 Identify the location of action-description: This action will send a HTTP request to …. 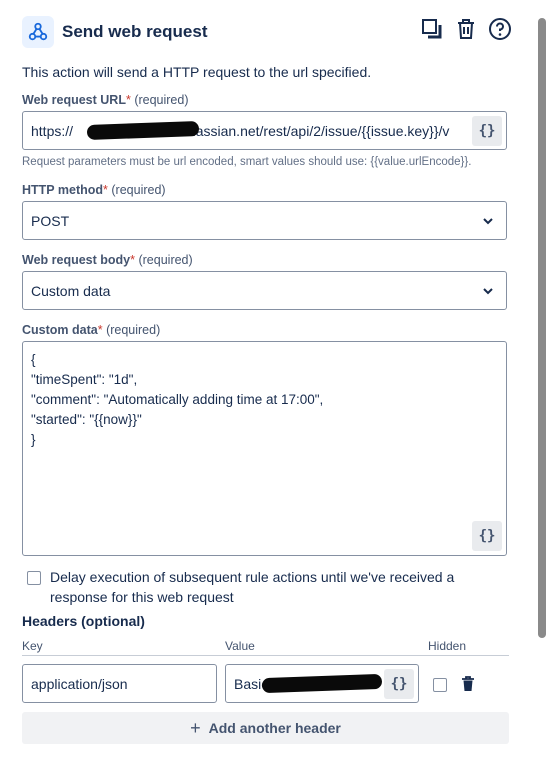
(197, 72).